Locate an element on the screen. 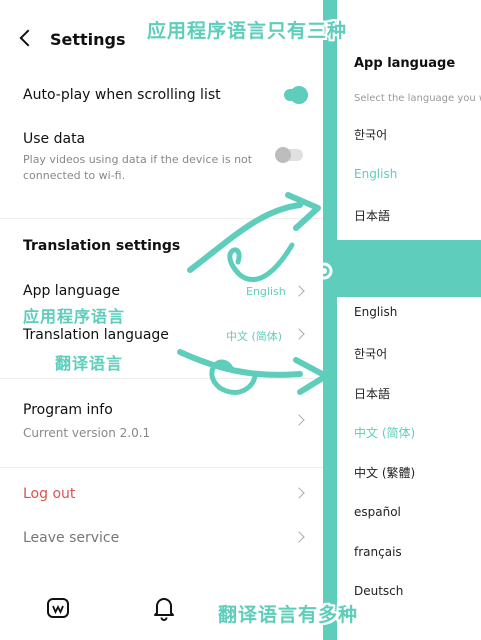 The height and width of the screenshot is (640, 481). annotation-top: 应用程序语言只有三种 is located at coordinates (247, 31).